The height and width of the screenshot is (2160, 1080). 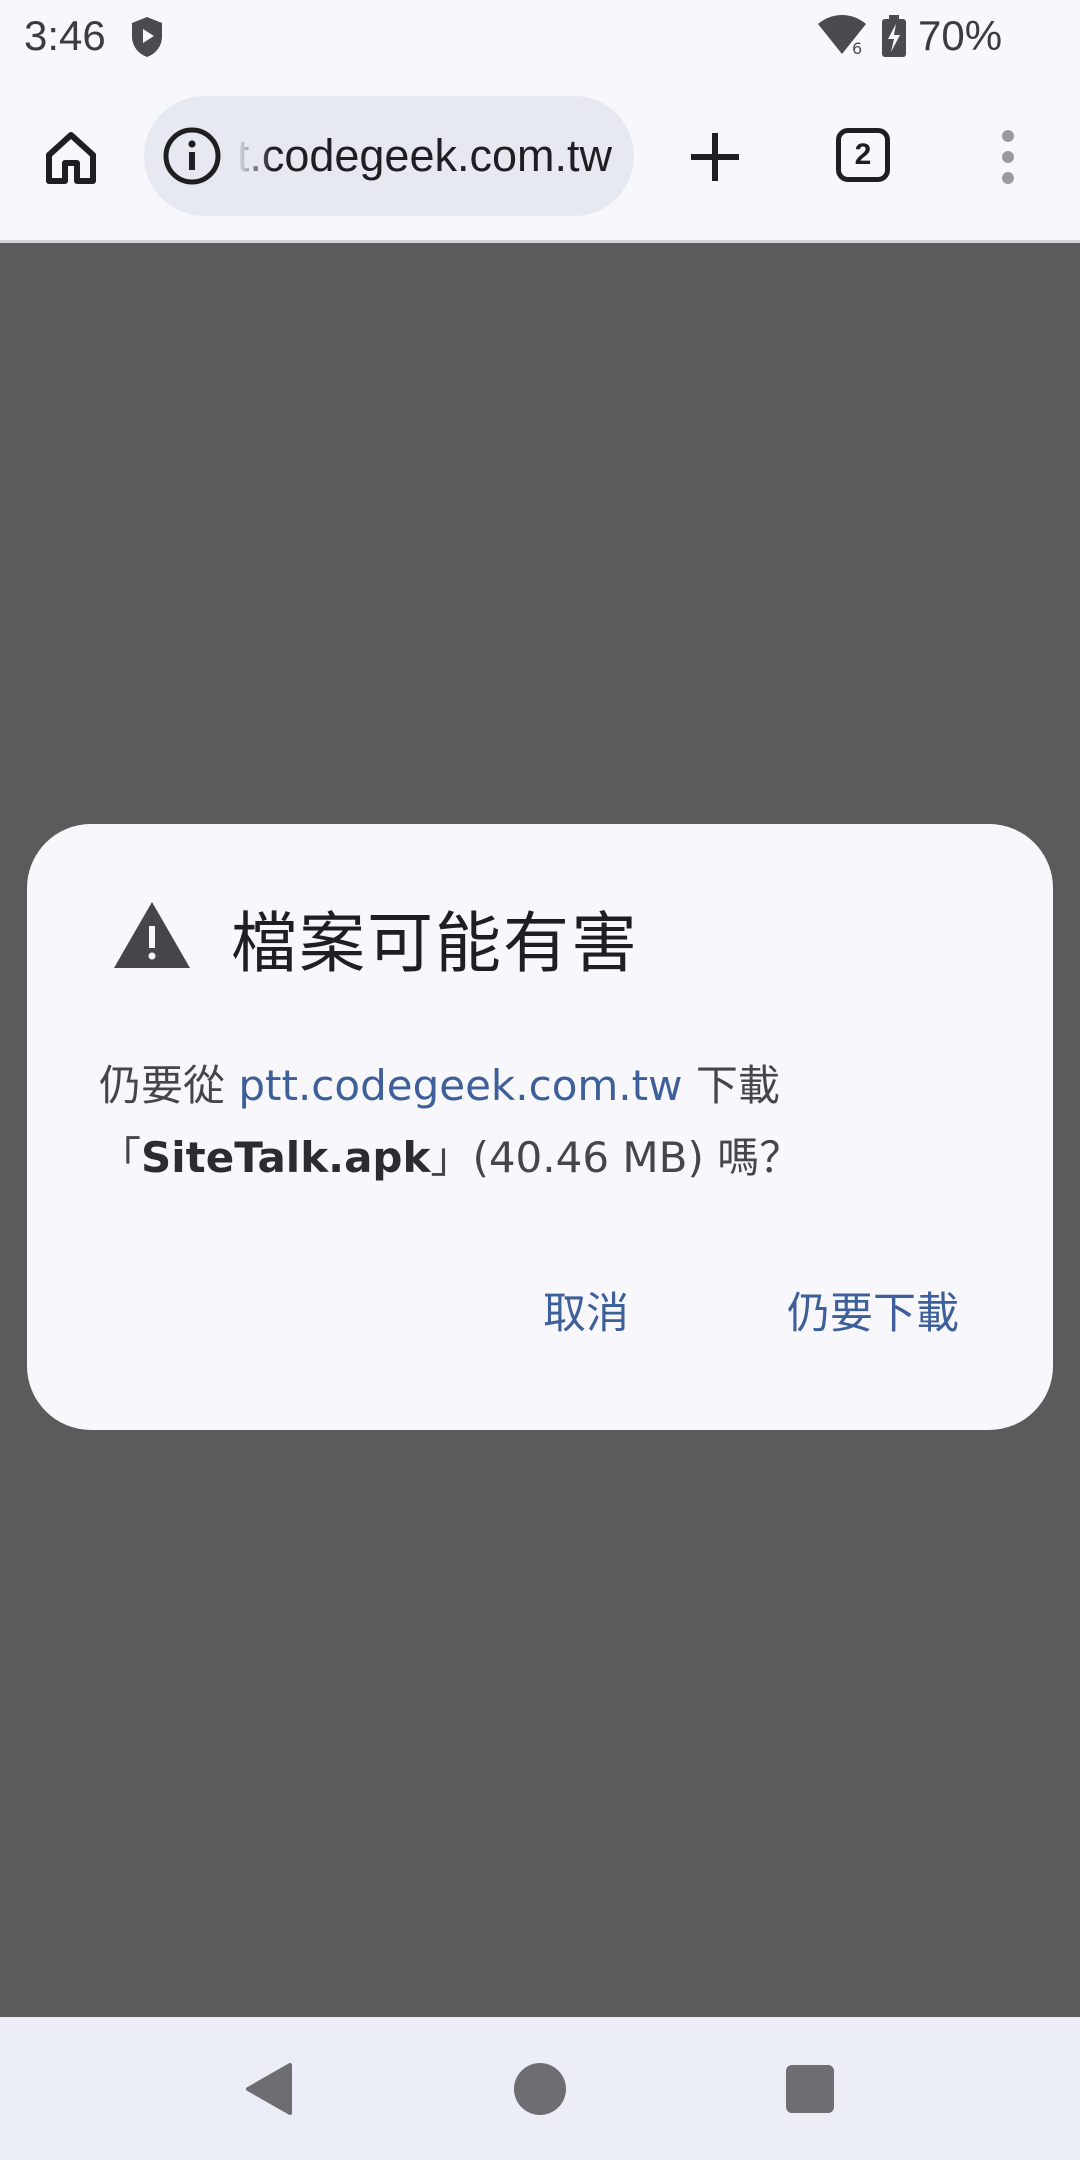 What do you see at coordinates (540, 1314) in the screenshot?
I see `dialog-actions: 取消 仍要下載` at bounding box center [540, 1314].